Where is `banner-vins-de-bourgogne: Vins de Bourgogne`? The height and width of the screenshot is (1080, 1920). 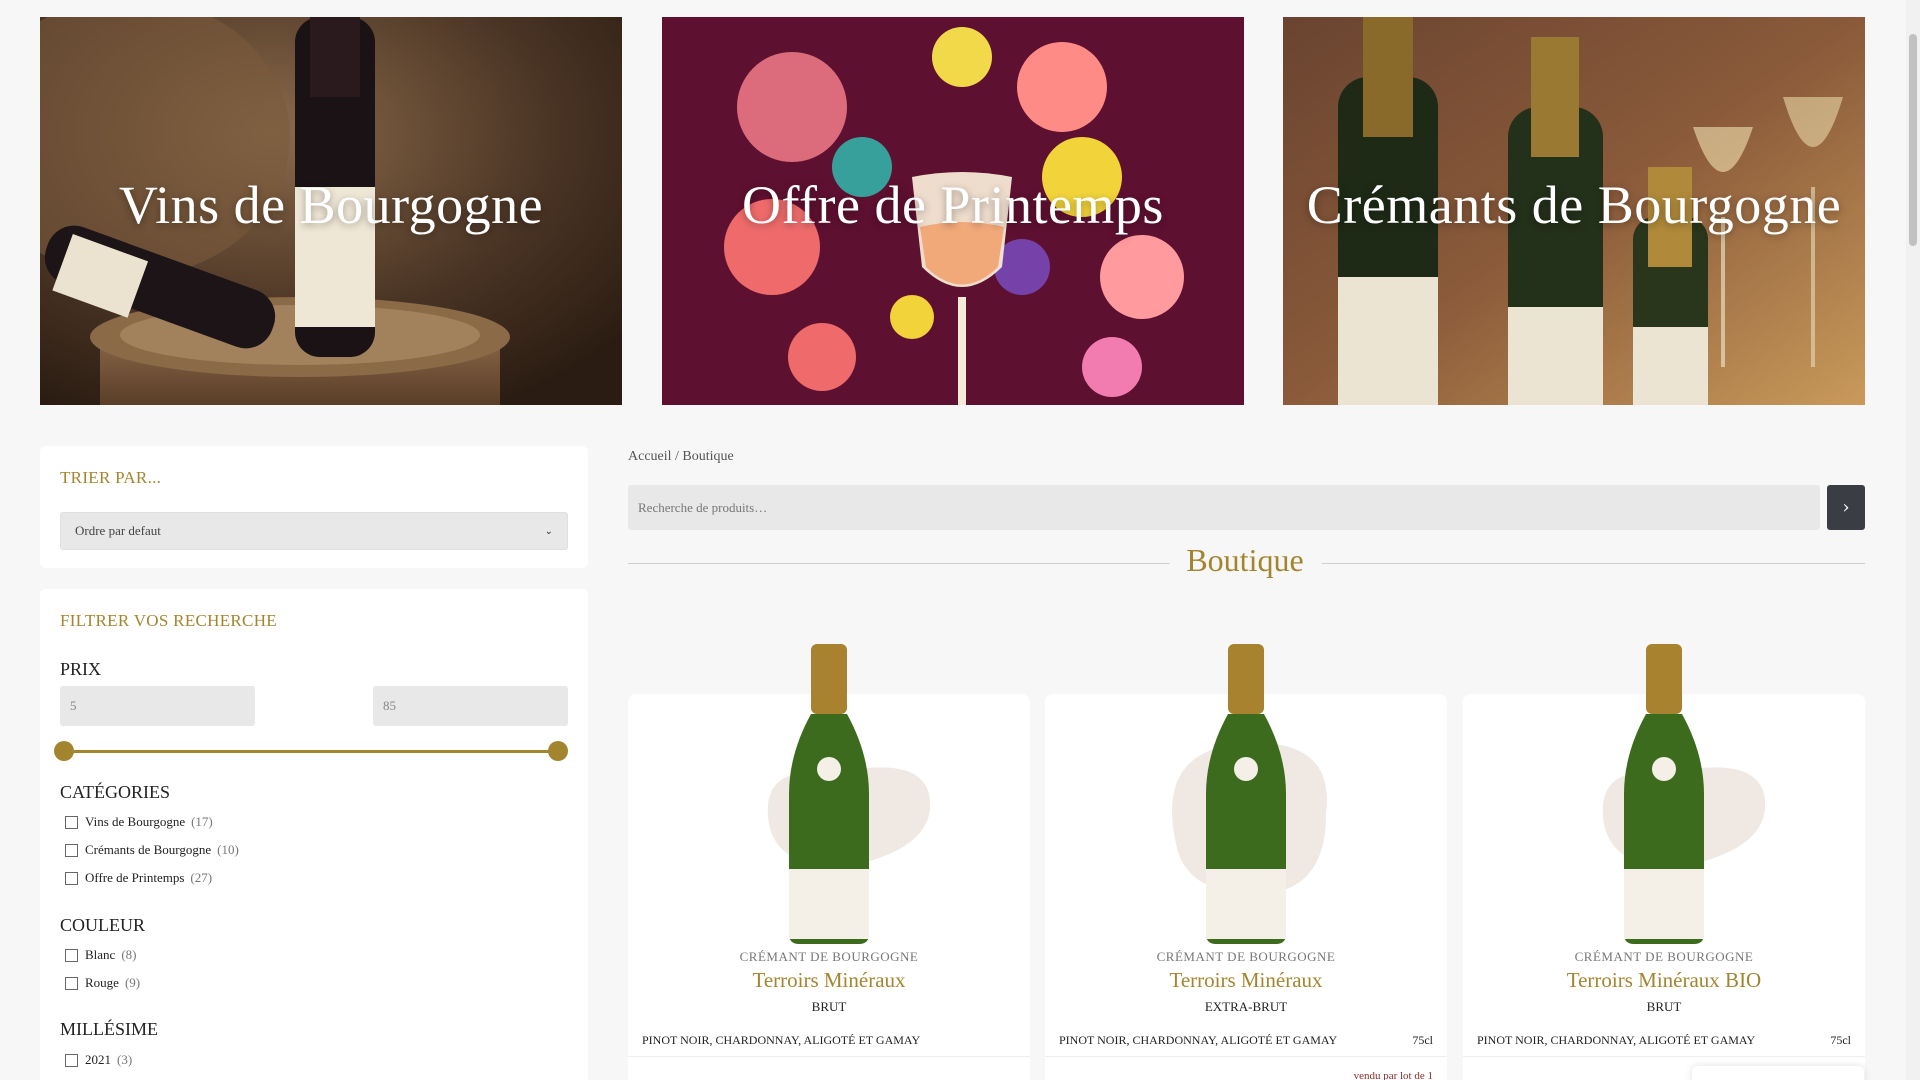
banner-vins-de-bourgogne: Vins de Bourgogne is located at coordinates (331, 211).